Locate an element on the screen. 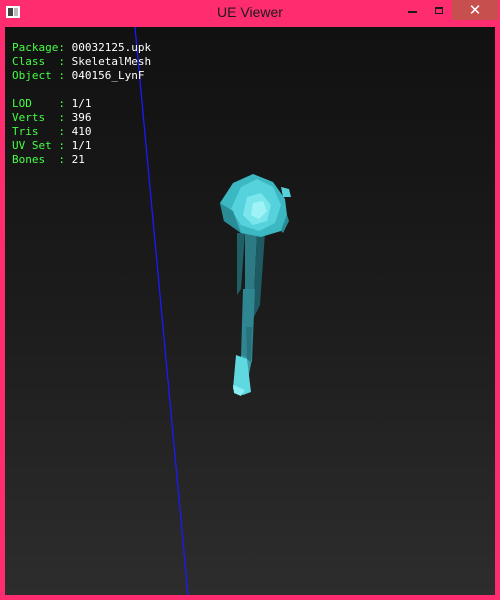 Image resolution: width=500 pixels, height=600 pixels. info-lod: LOD : 1/1 is located at coordinates (52, 103).